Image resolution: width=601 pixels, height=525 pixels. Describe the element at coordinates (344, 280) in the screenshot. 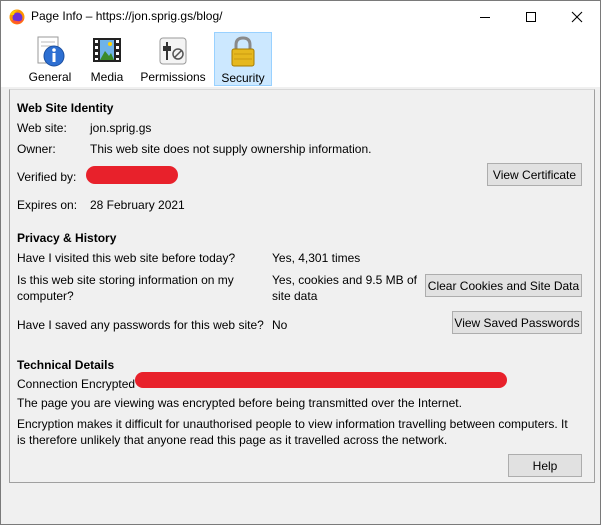

I see `storing-answer-line1: Yes, cookies and 9.5 MB of` at that location.